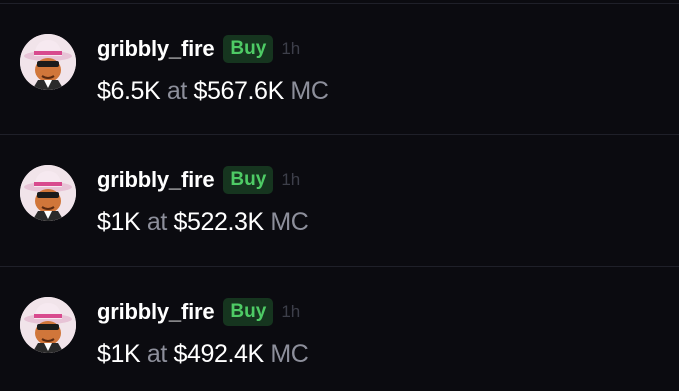 Image resolution: width=679 pixels, height=391 pixels. What do you see at coordinates (129, 91) in the screenshot?
I see `trade-amount: $6.5K` at bounding box center [129, 91].